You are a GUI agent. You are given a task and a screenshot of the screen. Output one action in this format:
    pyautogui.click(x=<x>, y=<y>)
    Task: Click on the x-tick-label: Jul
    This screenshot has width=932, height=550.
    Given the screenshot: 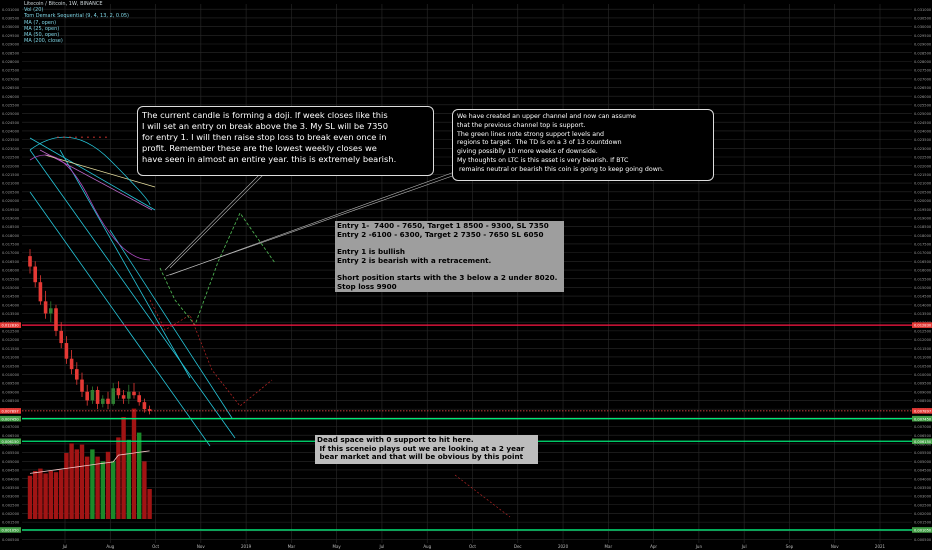 What is the action you would take?
    pyautogui.click(x=382, y=546)
    